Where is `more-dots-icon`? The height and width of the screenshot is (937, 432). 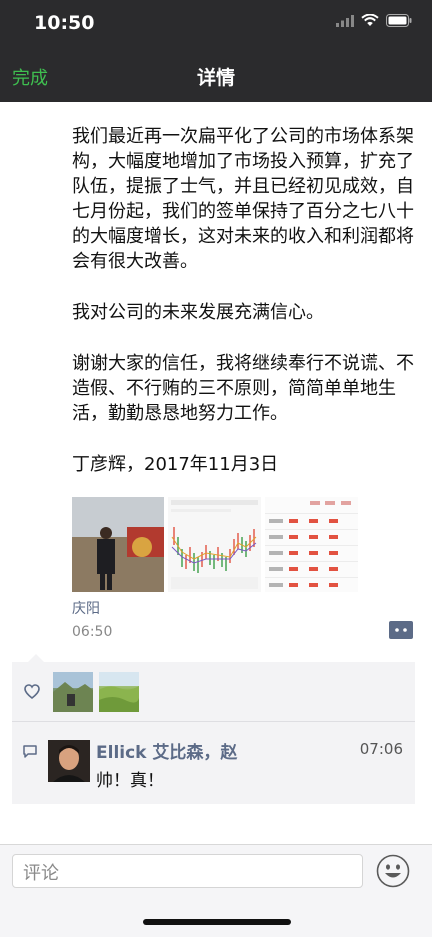
more-dots-icon is located at coordinates (401, 630).